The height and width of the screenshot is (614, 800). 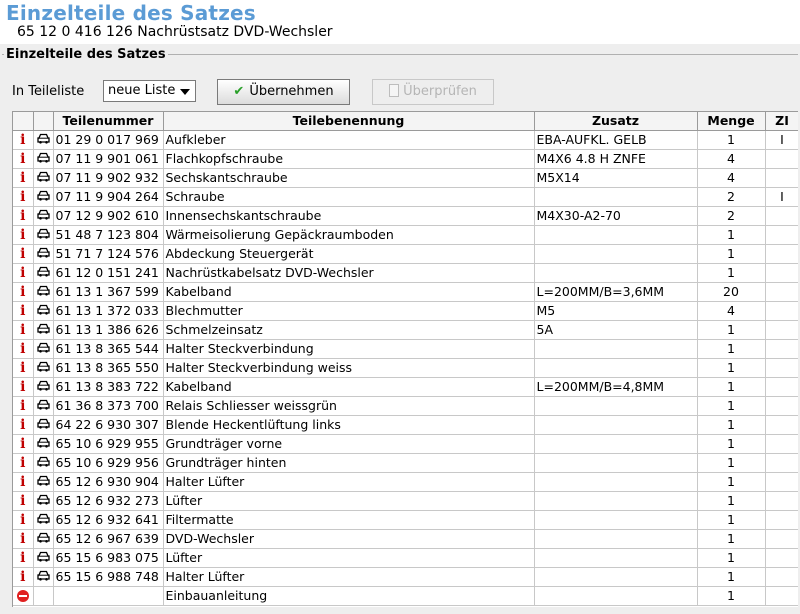 What do you see at coordinates (405, 254) in the screenshot?
I see `table-row: i 51 71 7 124 576 Abdeckung Steuergerät 1` at bounding box center [405, 254].